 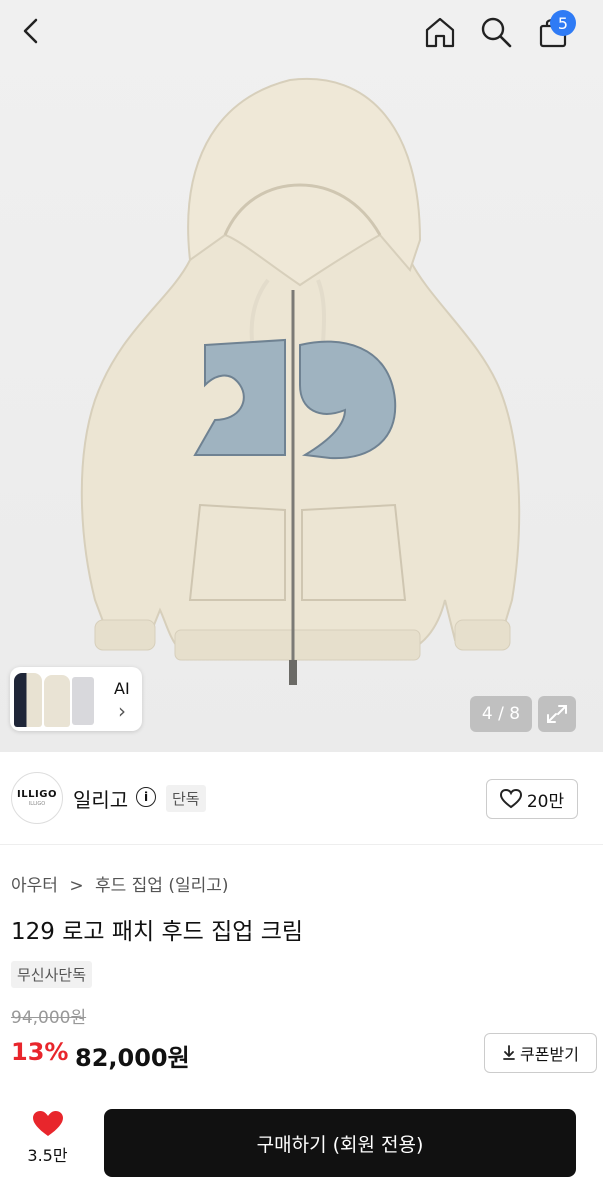 I want to click on back-icon, so click(x=30, y=31).